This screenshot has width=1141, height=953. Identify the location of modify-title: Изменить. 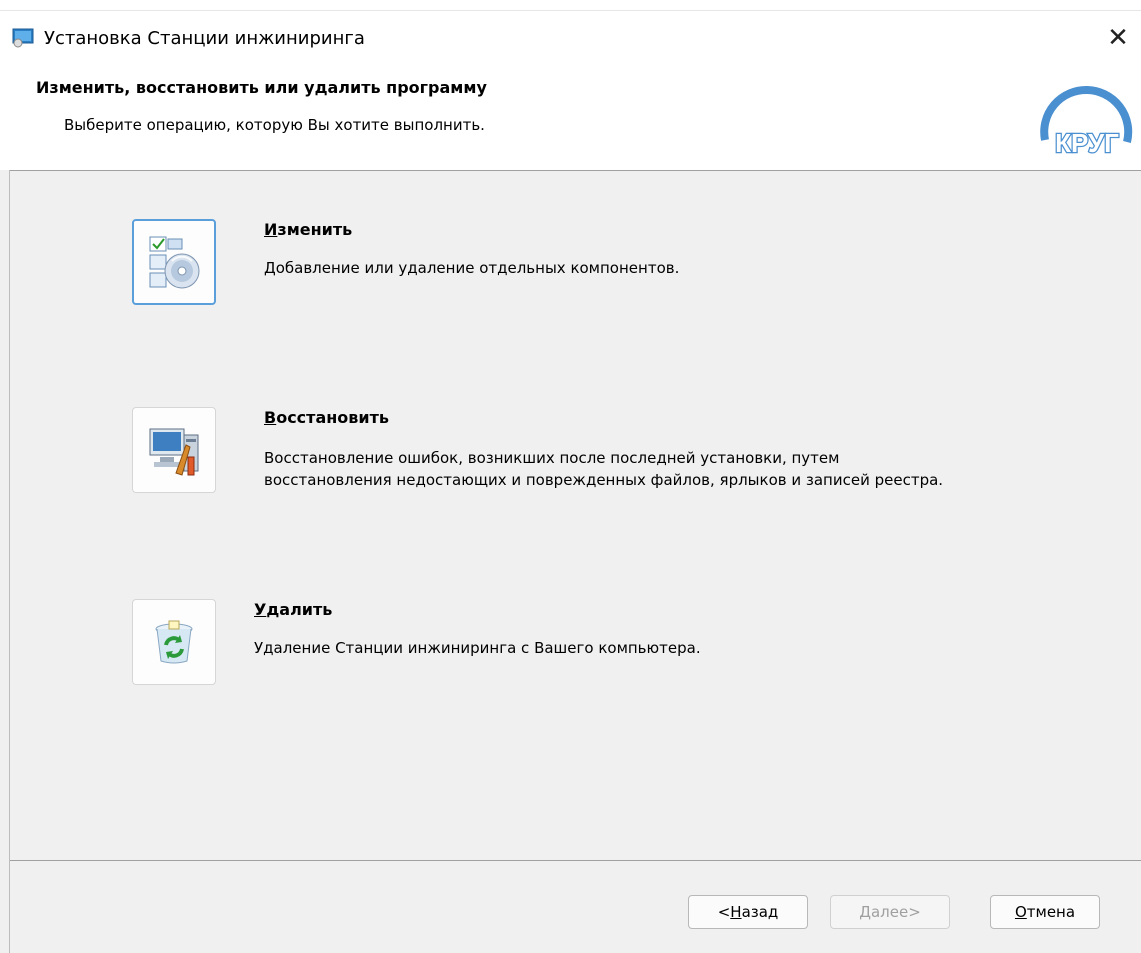
(308, 229).